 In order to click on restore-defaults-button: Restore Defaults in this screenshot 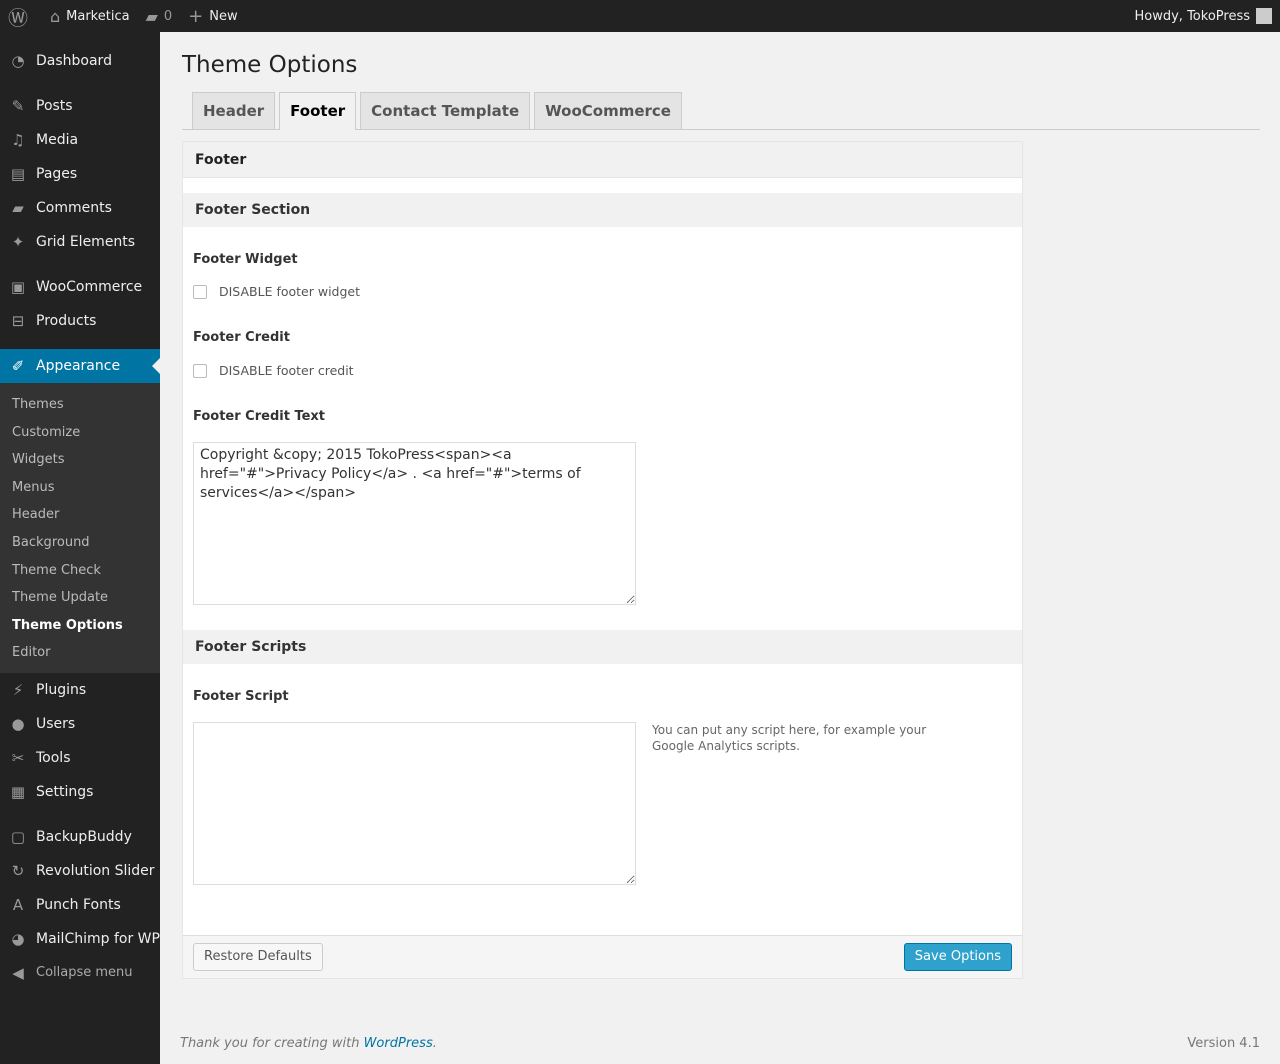, I will do `click(258, 957)`.